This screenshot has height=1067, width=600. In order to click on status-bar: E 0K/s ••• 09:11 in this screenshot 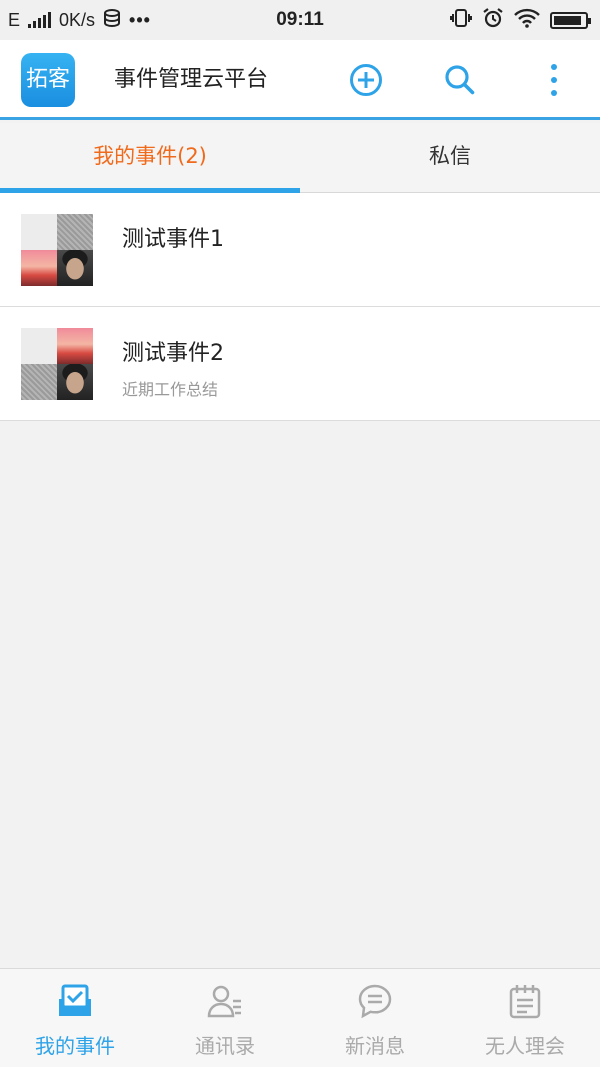, I will do `click(300, 20)`.